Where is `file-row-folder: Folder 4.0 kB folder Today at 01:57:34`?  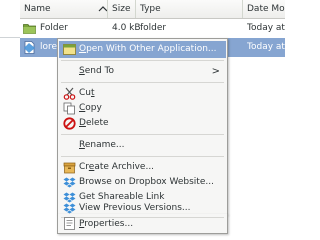
file-row-folder: Folder 4.0 kB folder Today at 01:57:34 is located at coordinates (152, 28).